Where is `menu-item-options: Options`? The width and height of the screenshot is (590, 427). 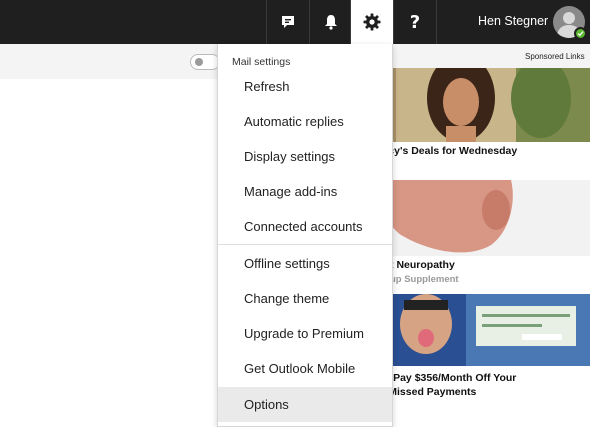
menu-item-options: Options is located at coordinates (305, 404).